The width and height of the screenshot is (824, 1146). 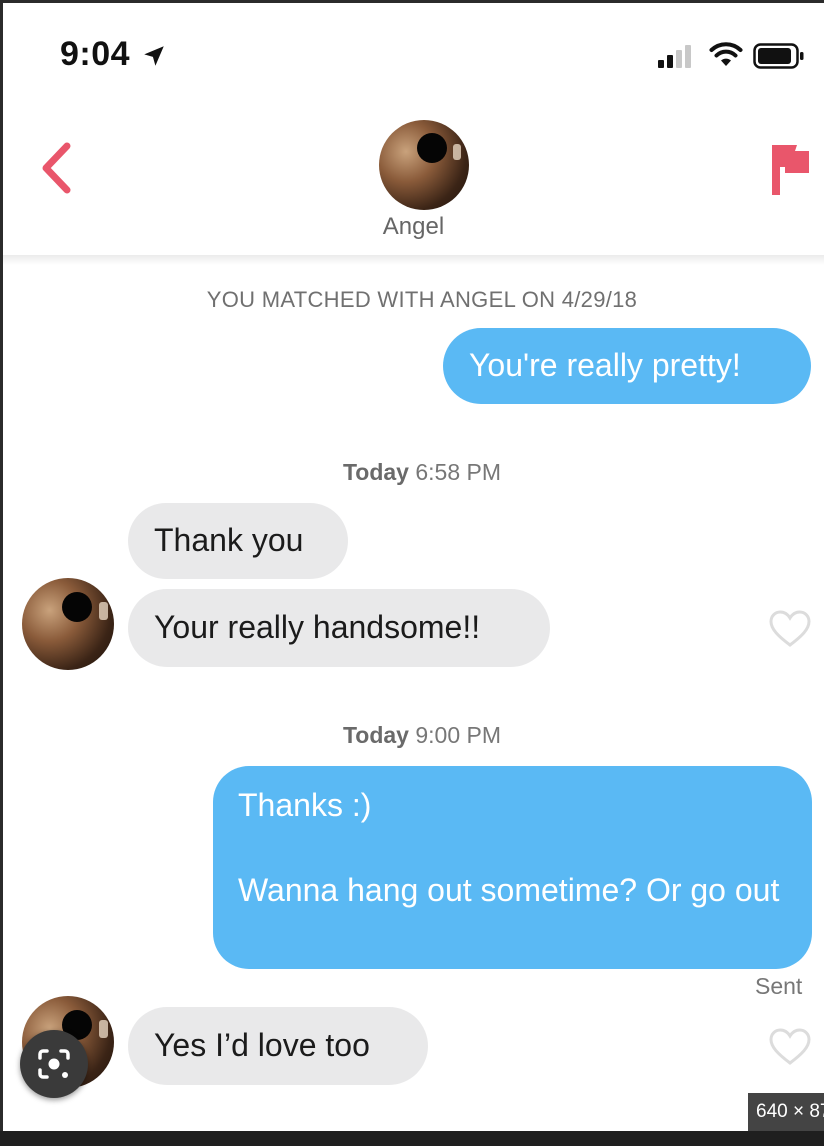 What do you see at coordinates (413, 260) in the screenshot?
I see `header-divider` at bounding box center [413, 260].